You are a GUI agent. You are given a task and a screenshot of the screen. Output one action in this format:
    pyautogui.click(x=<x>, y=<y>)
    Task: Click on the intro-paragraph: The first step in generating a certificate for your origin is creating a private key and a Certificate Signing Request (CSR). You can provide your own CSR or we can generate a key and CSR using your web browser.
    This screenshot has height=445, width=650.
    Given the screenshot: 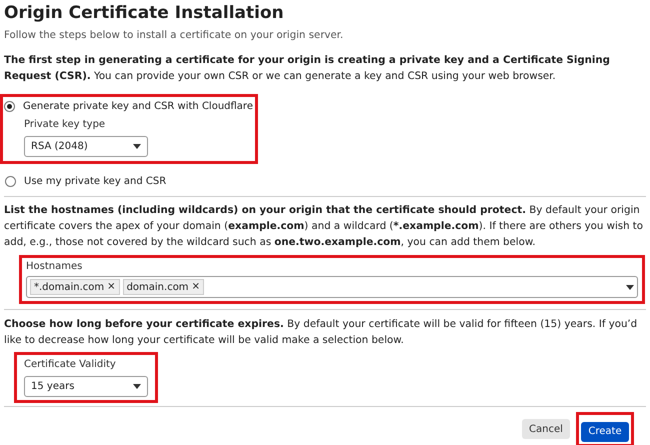 What is the action you would take?
    pyautogui.click(x=307, y=69)
    